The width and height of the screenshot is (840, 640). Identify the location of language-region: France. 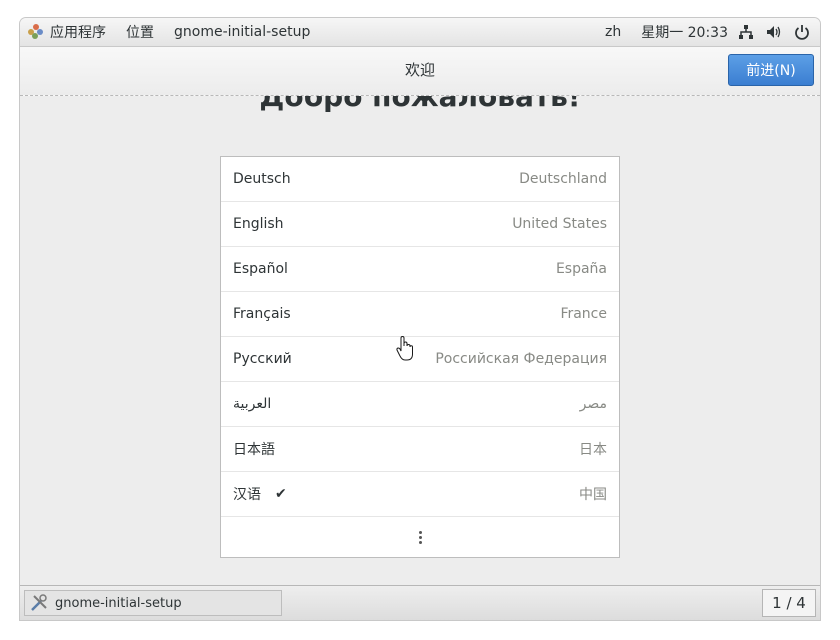
(583, 314).